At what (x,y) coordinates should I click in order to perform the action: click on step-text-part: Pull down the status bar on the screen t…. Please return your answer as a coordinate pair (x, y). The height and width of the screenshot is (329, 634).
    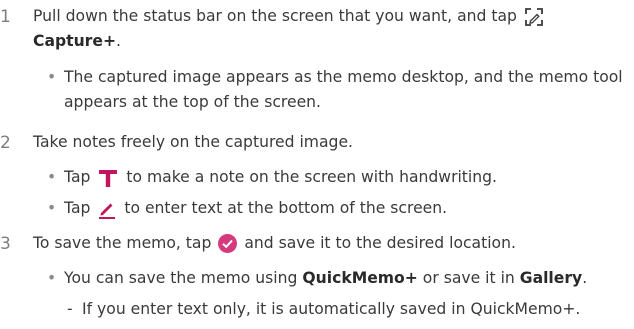
    Looking at the image, I should click on (275, 16).